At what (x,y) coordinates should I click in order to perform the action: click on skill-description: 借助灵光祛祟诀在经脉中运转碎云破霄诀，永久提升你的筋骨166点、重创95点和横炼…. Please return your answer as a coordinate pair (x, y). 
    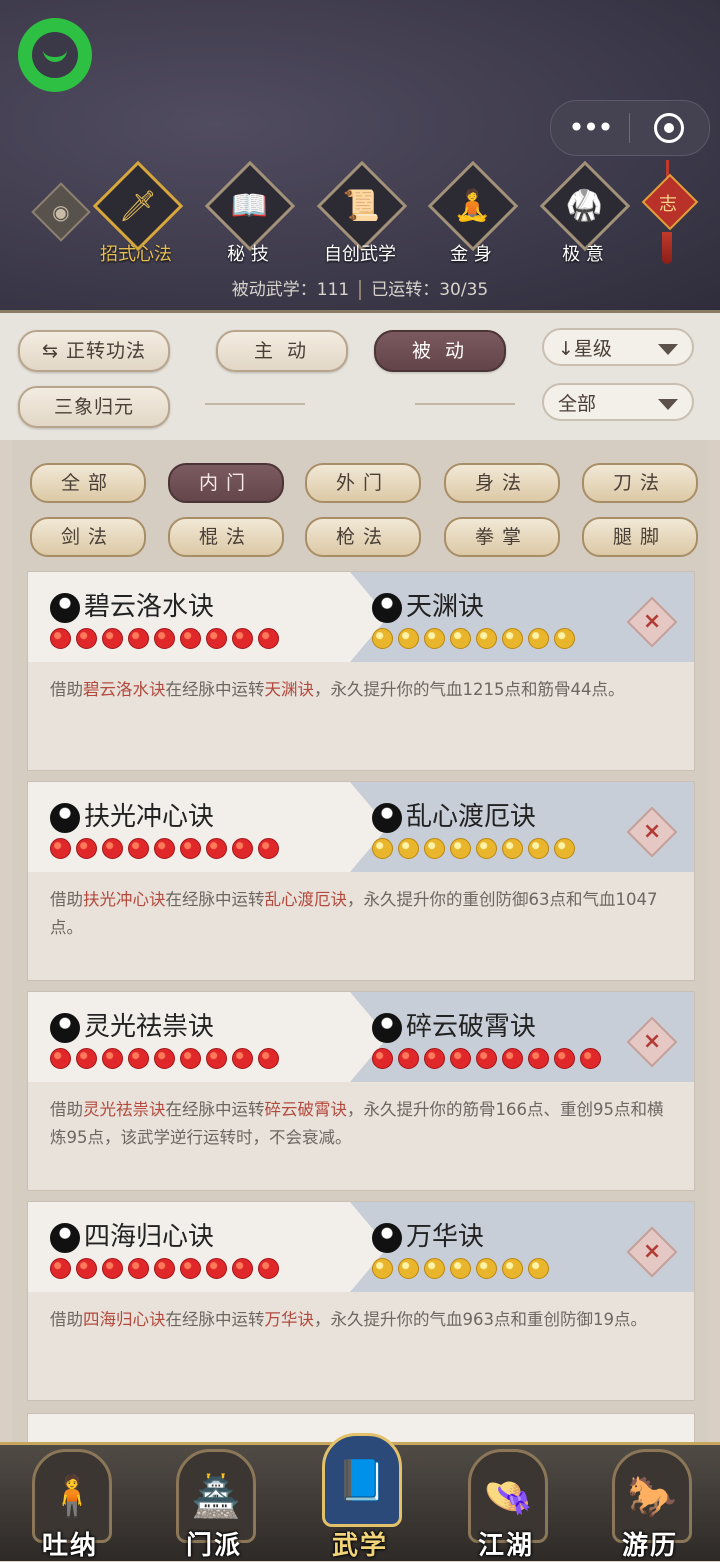
    Looking at the image, I should click on (357, 1123).